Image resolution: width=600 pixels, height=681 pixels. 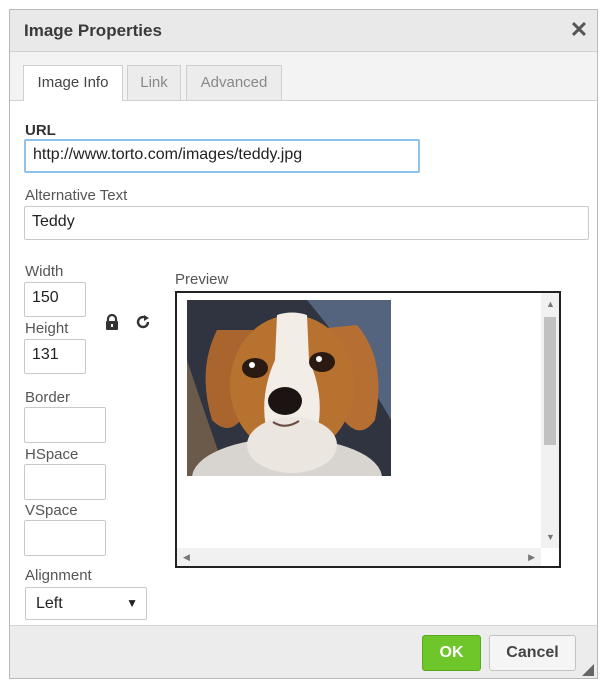 What do you see at coordinates (58, 575) in the screenshot?
I see `alignment-label: Alignment` at bounding box center [58, 575].